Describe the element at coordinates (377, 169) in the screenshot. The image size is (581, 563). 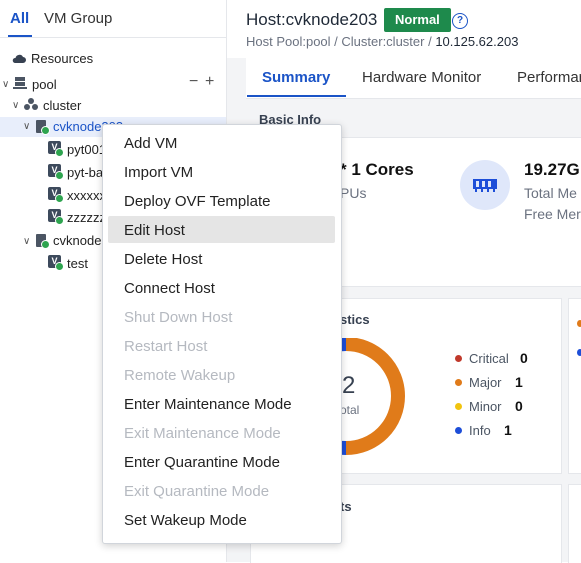
I see `cpu-cores: * 1 Cores` at that location.